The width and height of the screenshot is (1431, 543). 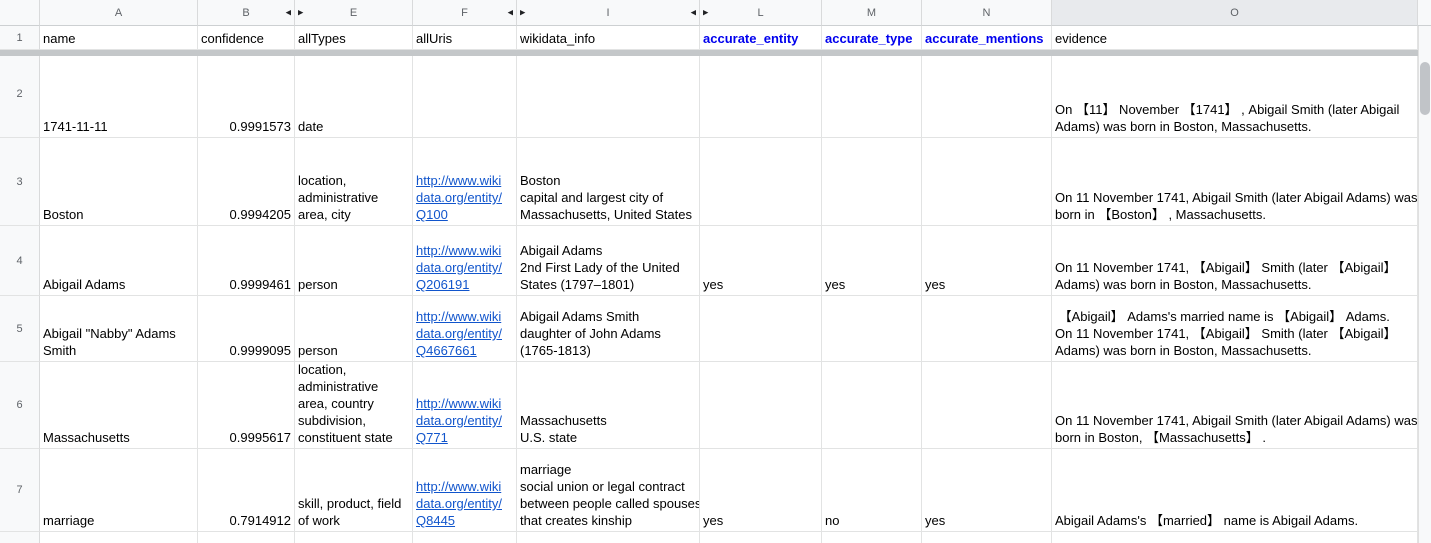 I want to click on cell-L7: yes, so click(x=761, y=490).